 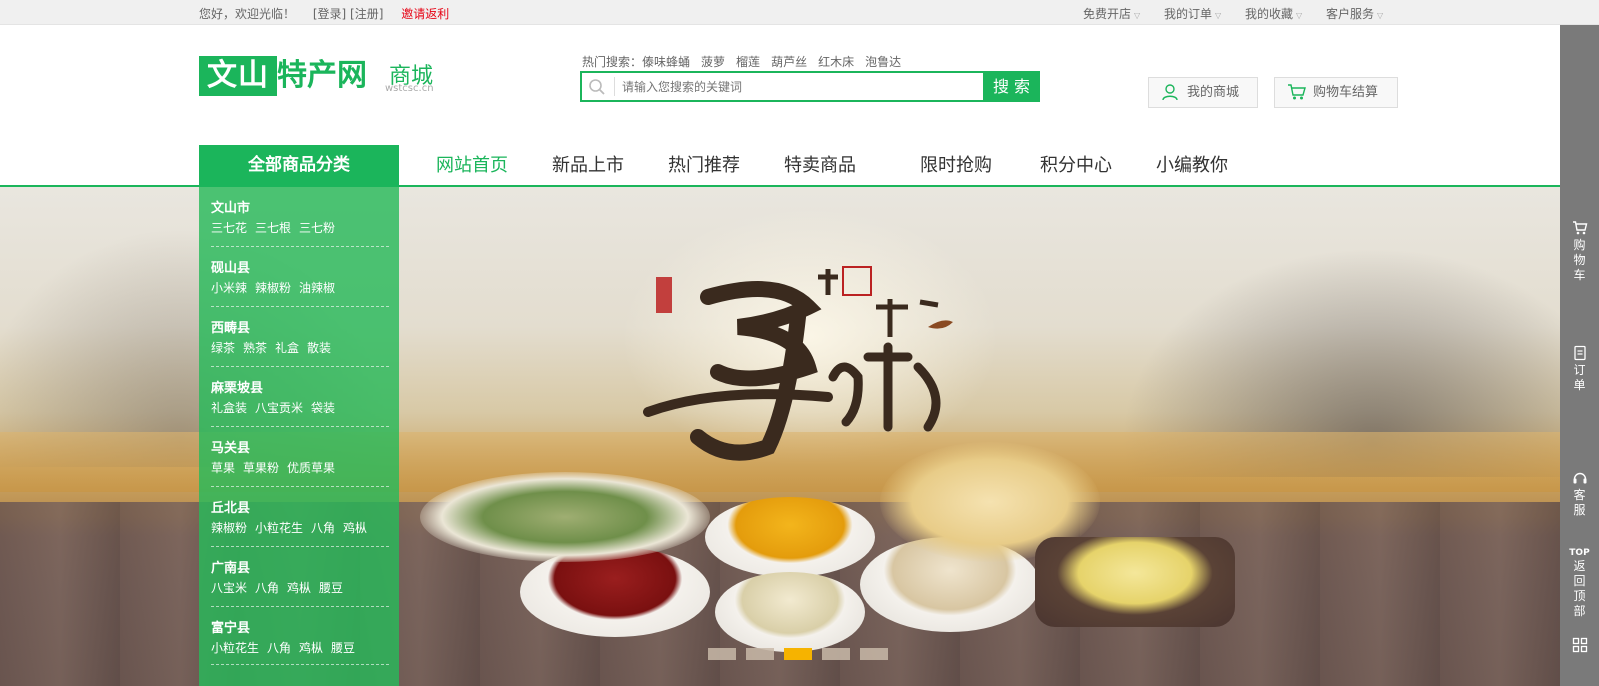 I want to click on category-name: 砚山县, so click(x=230, y=266).